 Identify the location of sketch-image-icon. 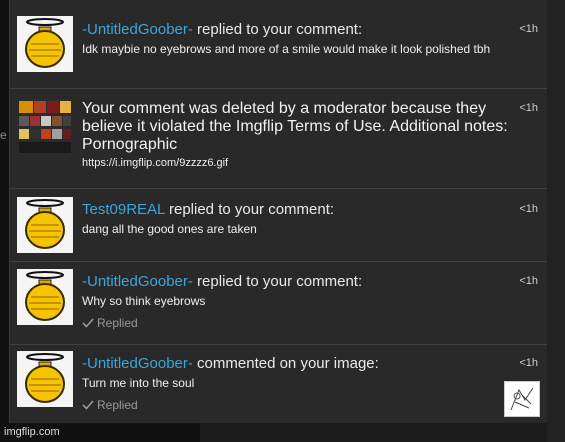
(522, 399).